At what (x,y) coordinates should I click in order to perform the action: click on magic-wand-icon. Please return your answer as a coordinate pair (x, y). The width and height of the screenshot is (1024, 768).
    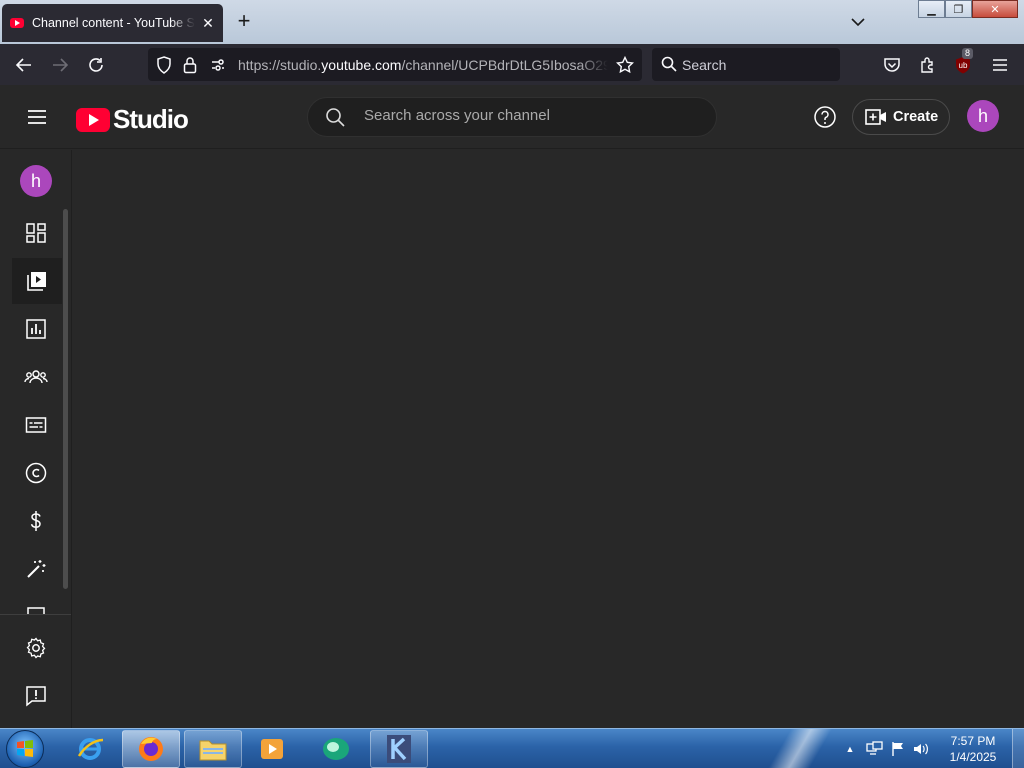
    Looking at the image, I should click on (36, 569).